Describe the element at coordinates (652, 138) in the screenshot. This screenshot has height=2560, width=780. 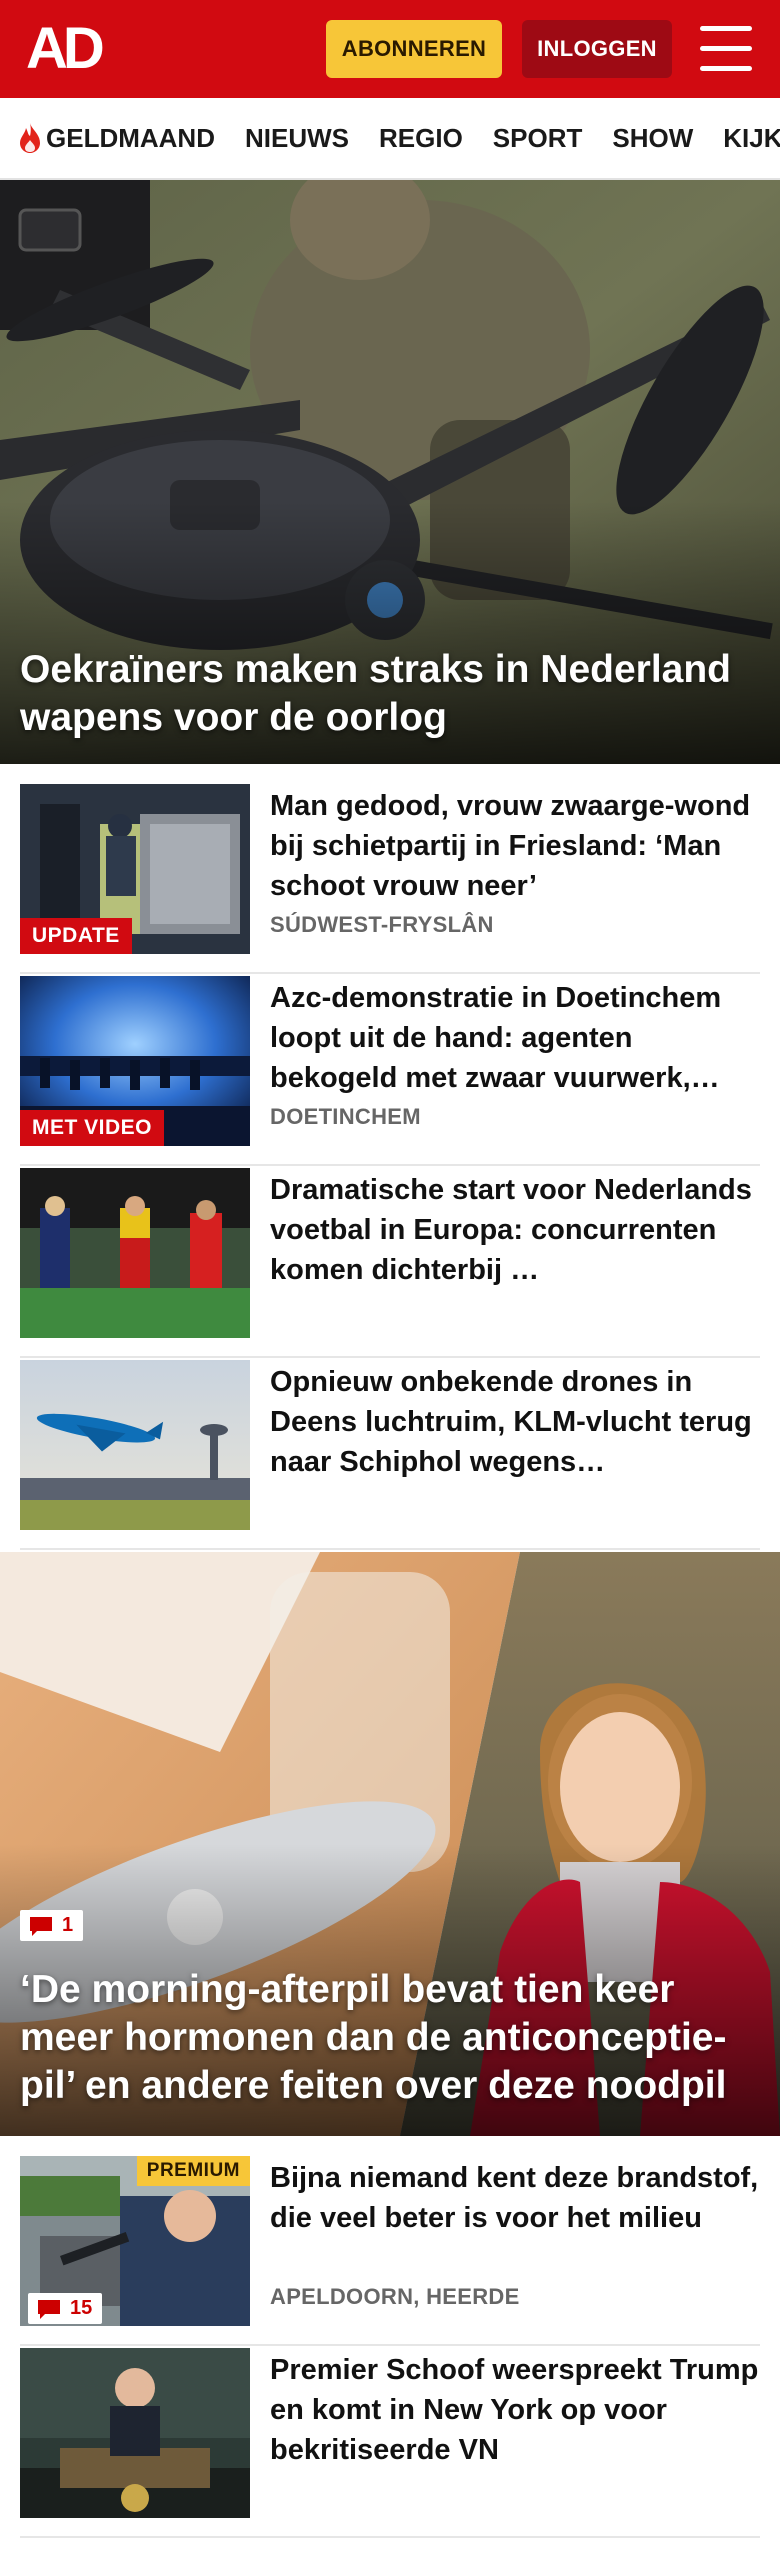
I see `nav-item-show: SHOW` at that location.